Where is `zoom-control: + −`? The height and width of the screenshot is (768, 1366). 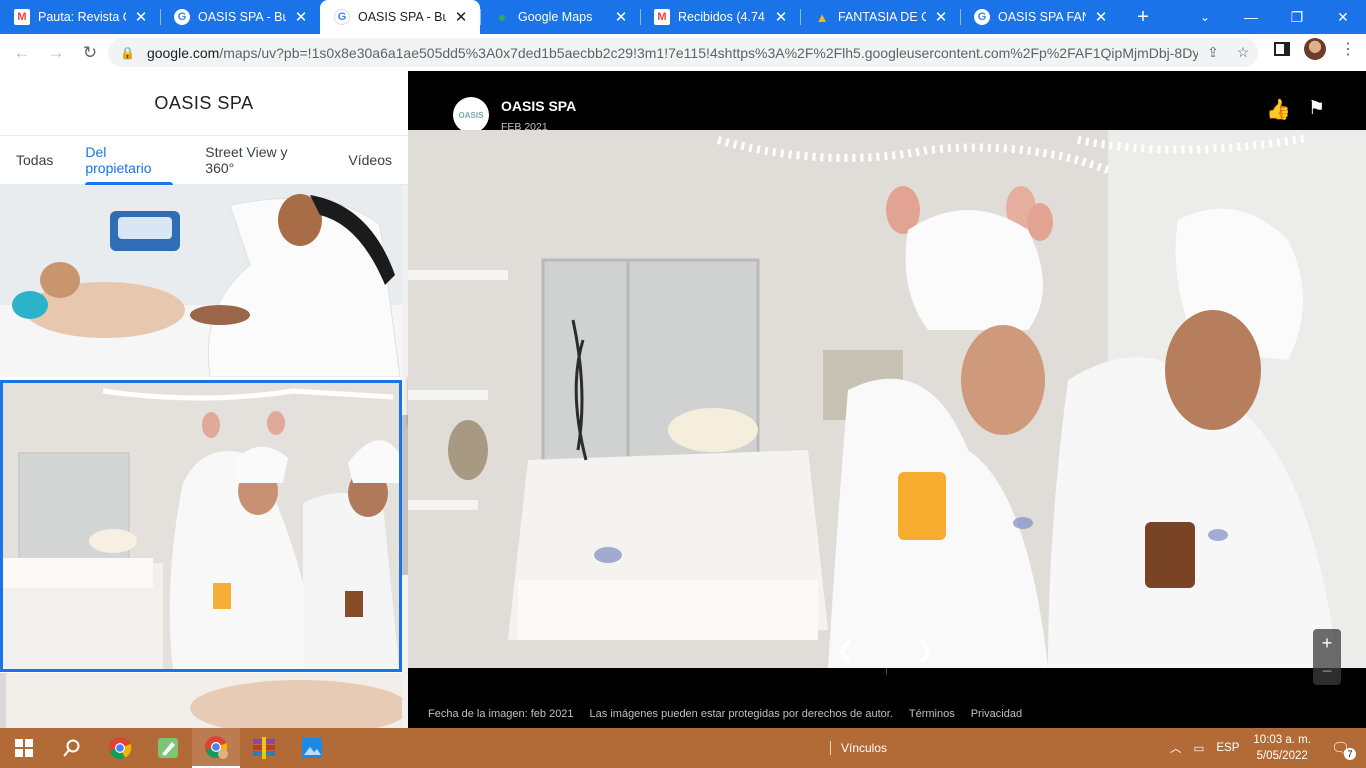 zoom-control: + − is located at coordinates (1327, 657).